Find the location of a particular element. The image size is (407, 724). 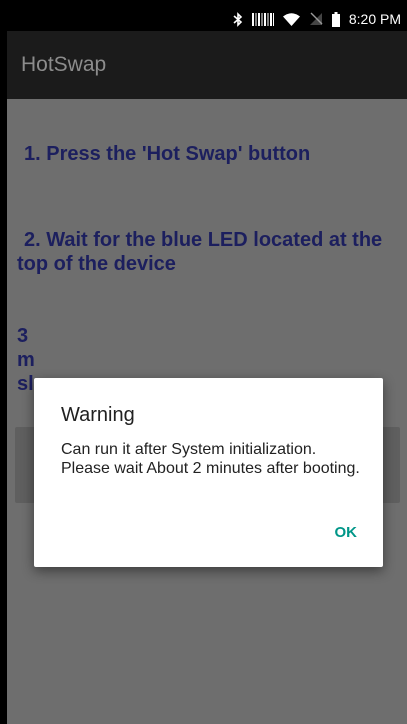

no-sim-icon is located at coordinates (316, 19).